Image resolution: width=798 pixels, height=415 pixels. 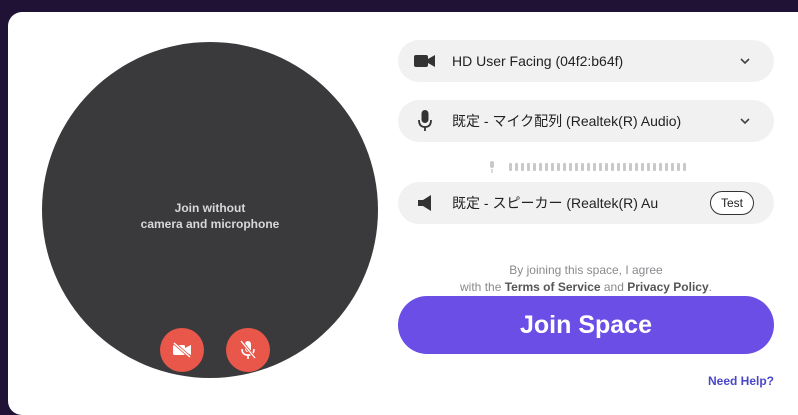 What do you see at coordinates (425, 61) in the screenshot?
I see `camera-icon` at bounding box center [425, 61].